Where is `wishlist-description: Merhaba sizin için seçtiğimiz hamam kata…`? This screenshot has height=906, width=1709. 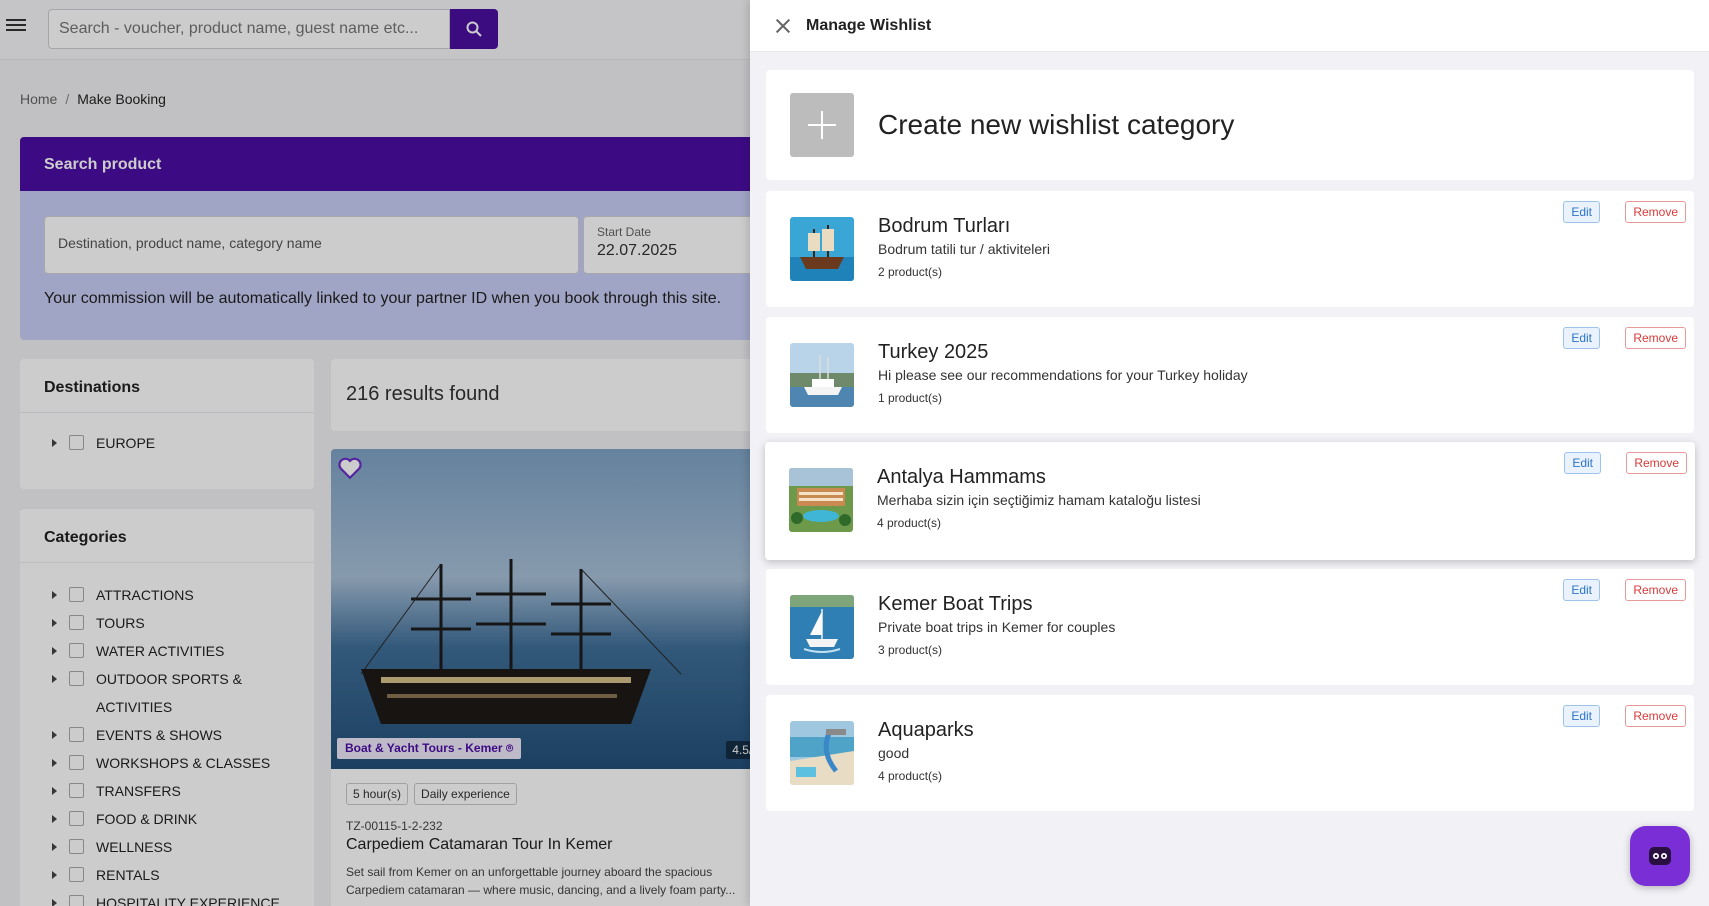
wishlist-description: Merhaba sizin için seçtiğimiz hamam kata… is located at coordinates (1039, 500).